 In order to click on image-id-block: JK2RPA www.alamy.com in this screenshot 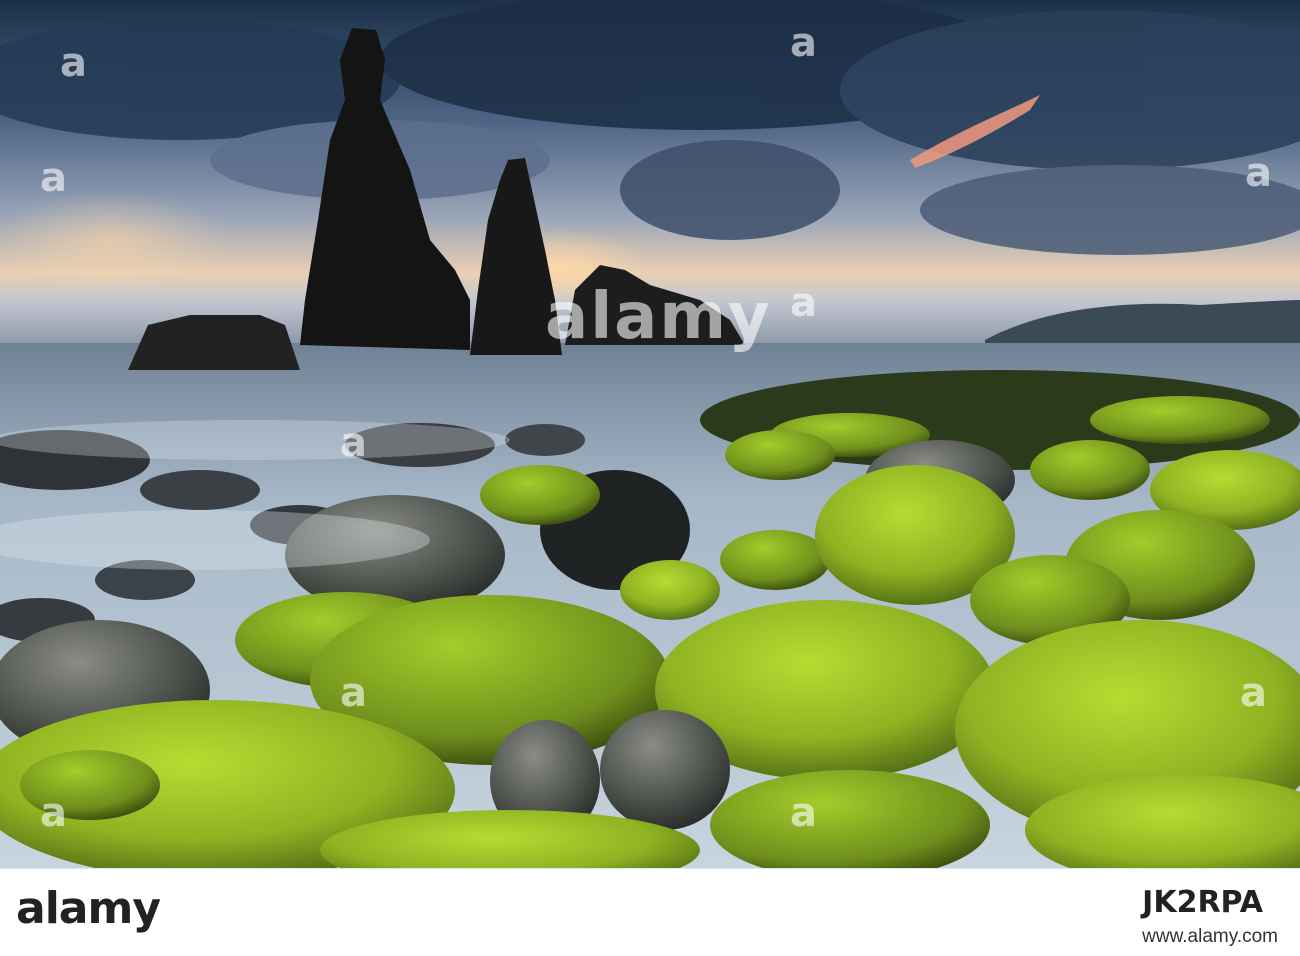, I will do `click(1210, 916)`.